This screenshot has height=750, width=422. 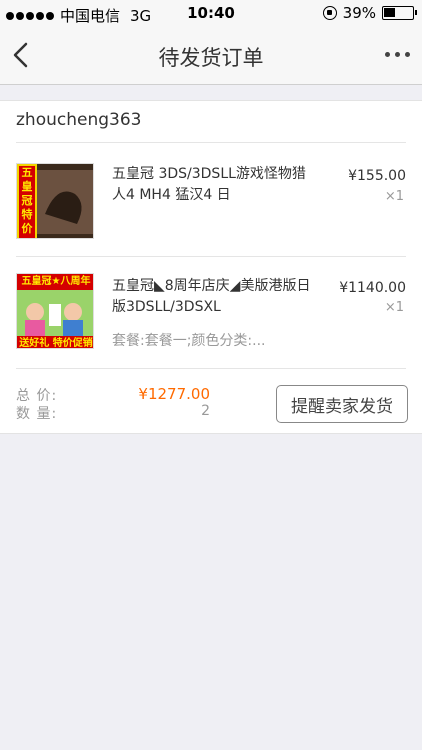 What do you see at coordinates (211, 296) in the screenshot?
I see `item-title: 五皇冠◣8周年店庆◢美版港版日版3DSLL/3DSXL` at bounding box center [211, 296].